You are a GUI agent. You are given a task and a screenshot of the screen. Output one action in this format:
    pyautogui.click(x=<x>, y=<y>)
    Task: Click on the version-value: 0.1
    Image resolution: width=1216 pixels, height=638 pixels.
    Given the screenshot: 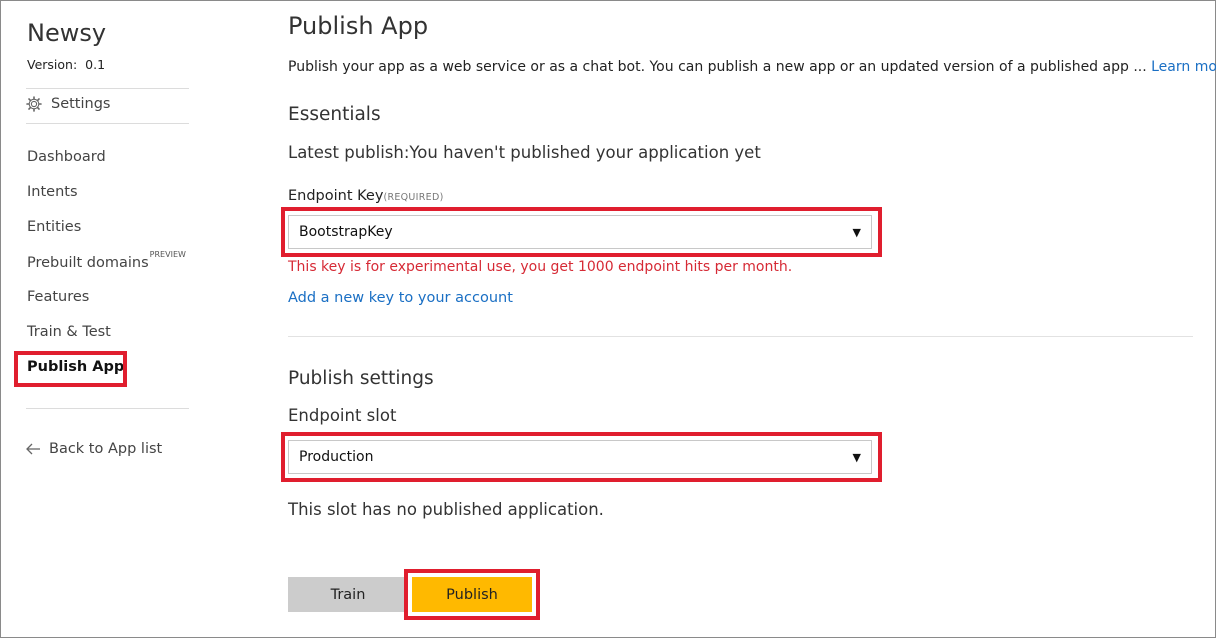 What is the action you would take?
    pyautogui.click(x=95, y=64)
    